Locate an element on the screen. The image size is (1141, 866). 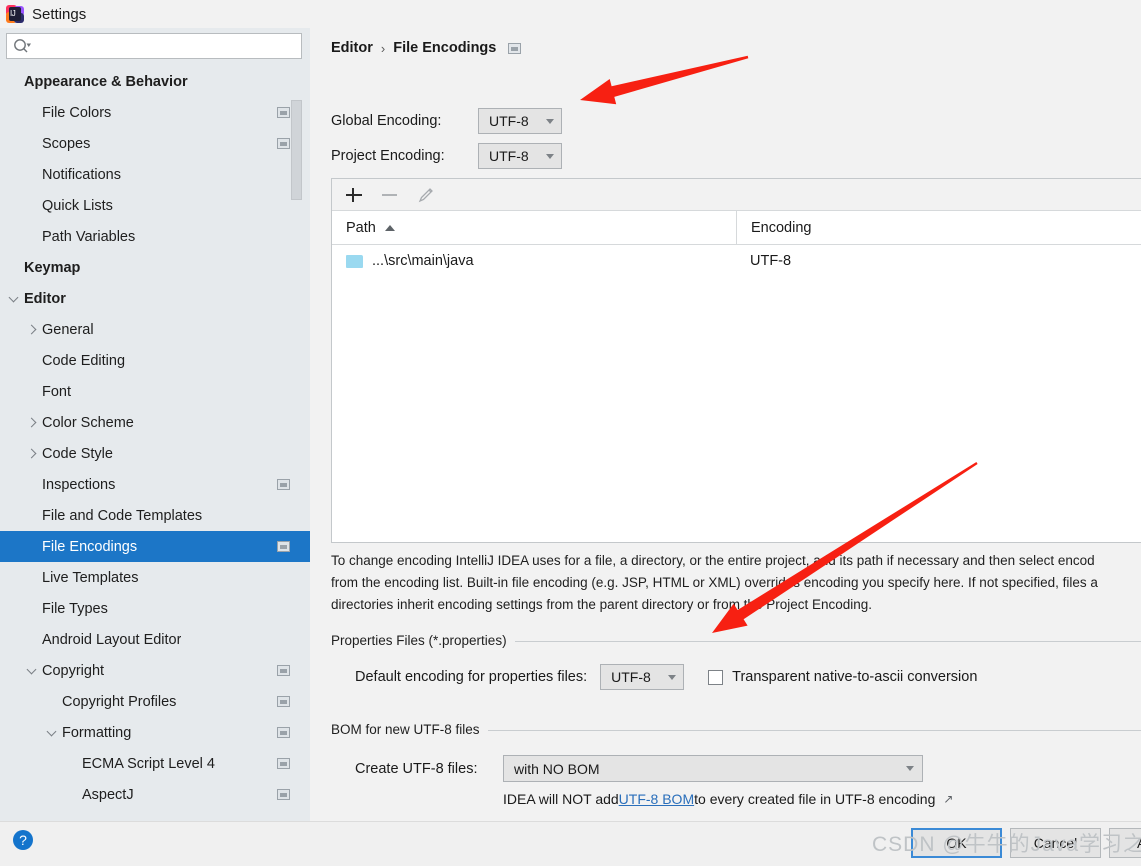
default-properties-encoding-dropdown: UTF-8 is located at coordinates (642, 677).